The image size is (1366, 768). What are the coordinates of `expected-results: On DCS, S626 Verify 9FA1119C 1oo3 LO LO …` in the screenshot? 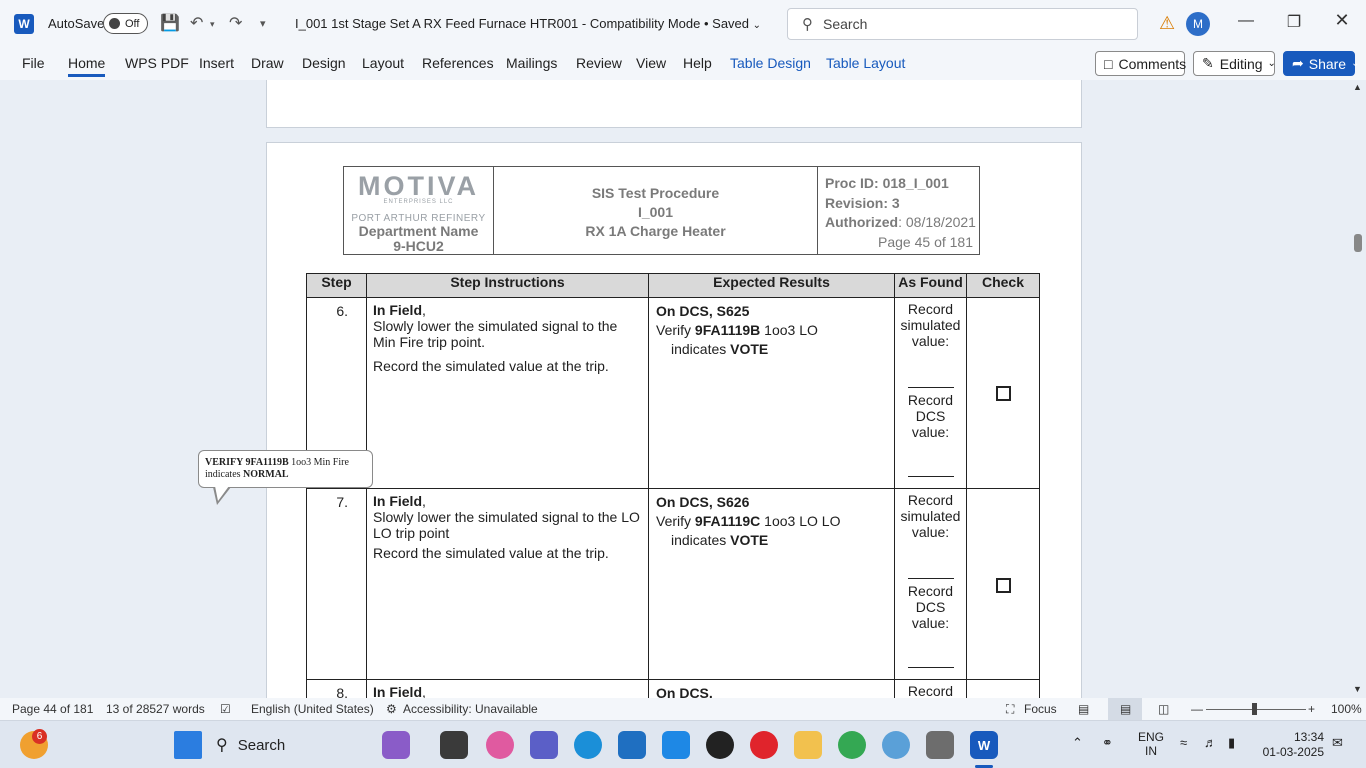 It's located at (771, 584).